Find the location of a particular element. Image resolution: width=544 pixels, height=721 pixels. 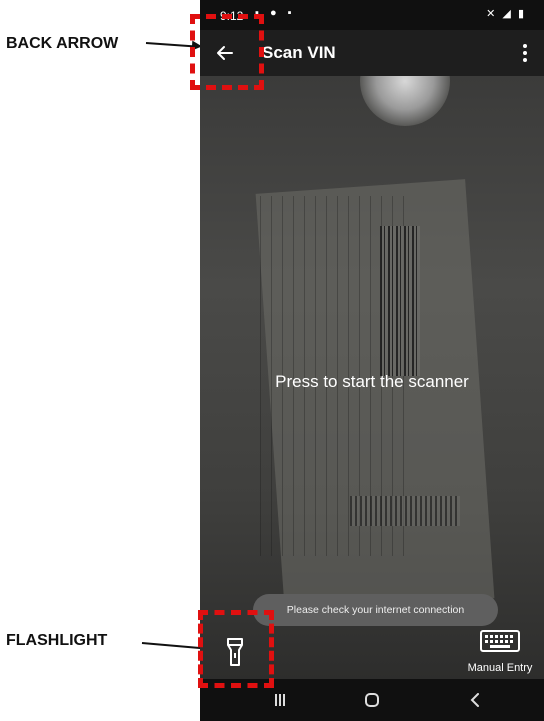

start-scanner-prompt: Press to start the scanner is located at coordinates (372, 382).